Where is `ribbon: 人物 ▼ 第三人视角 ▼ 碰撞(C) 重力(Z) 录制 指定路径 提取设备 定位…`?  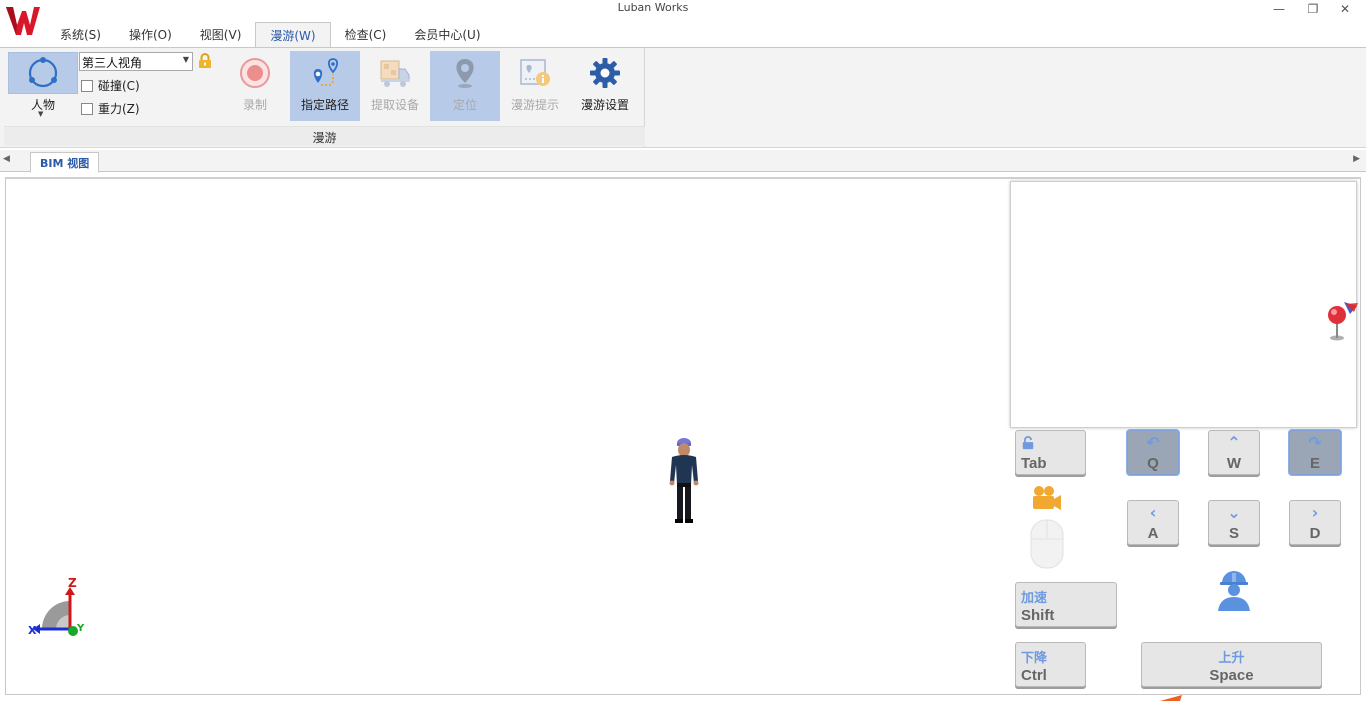 ribbon: 人物 ▼ 第三人视角 ▼ 碰撞(C) 重力(Z) 录制 指定路径 提取设备 定位… is located at coordinates (683, 97).